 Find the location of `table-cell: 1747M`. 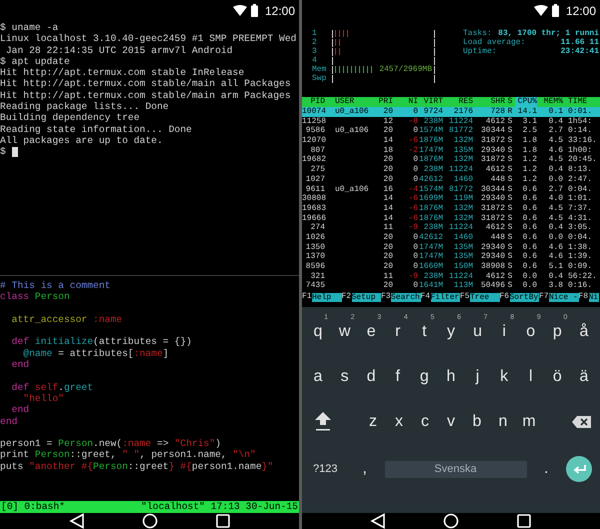

table-cell: 1747M is located at coordinates (430, 247).